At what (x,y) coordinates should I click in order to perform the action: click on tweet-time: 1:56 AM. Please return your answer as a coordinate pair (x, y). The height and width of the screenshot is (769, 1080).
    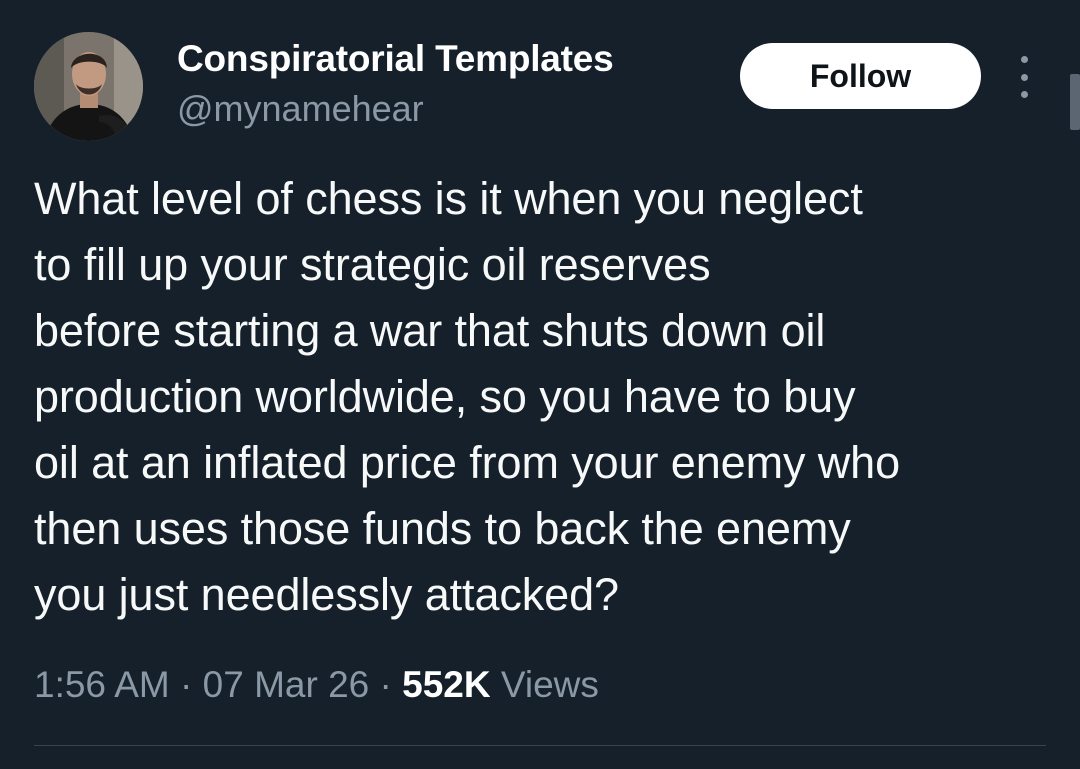
    Looking at the image, I should click on (102, 684).